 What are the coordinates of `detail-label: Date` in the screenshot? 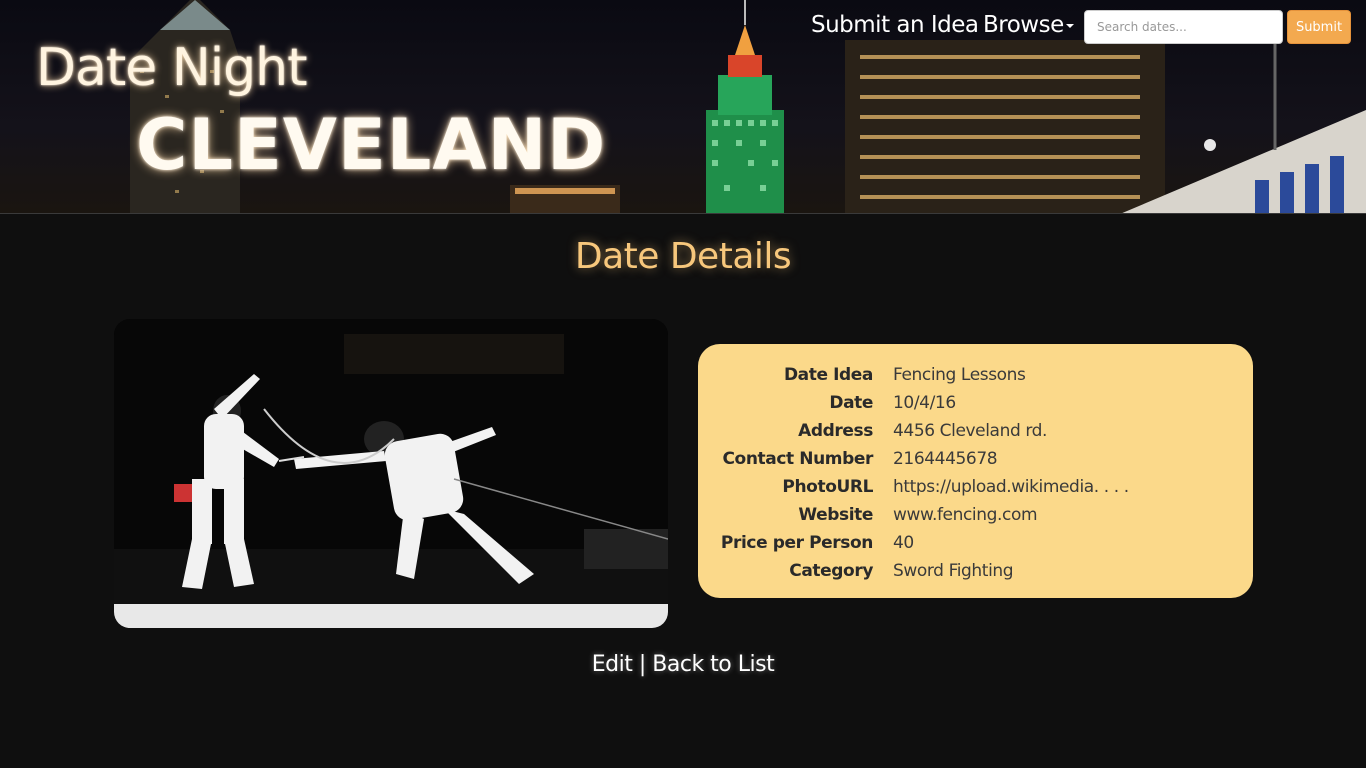 It's located at (851, 403).